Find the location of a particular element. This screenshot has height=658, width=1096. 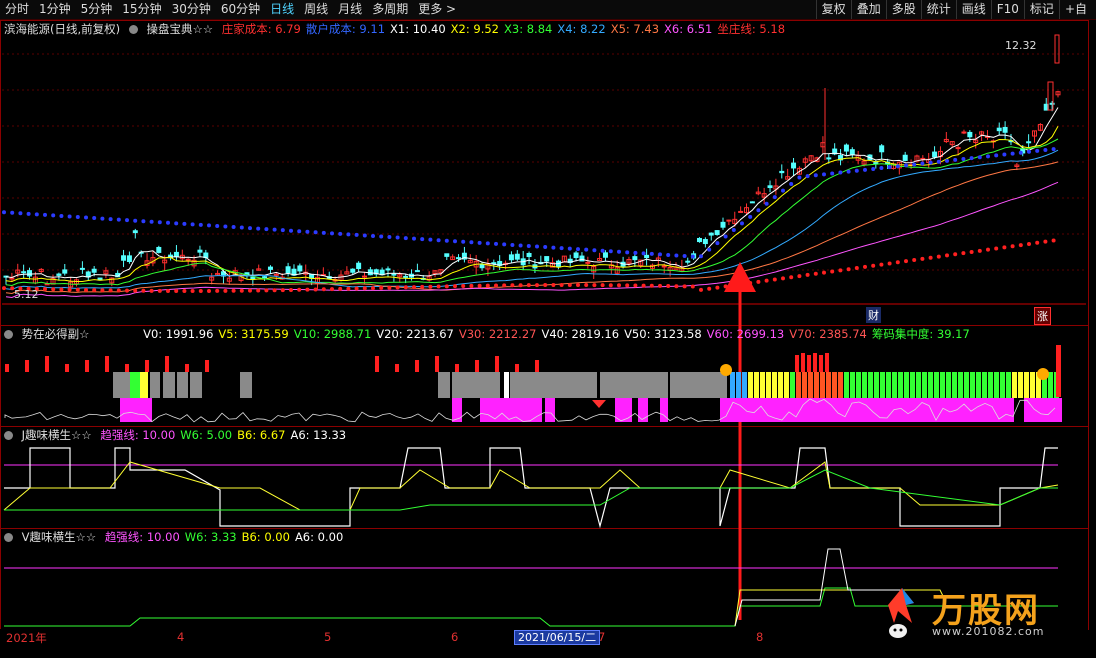

indicator-value: V70: 2385.74 is located at coordinates (828, 334).